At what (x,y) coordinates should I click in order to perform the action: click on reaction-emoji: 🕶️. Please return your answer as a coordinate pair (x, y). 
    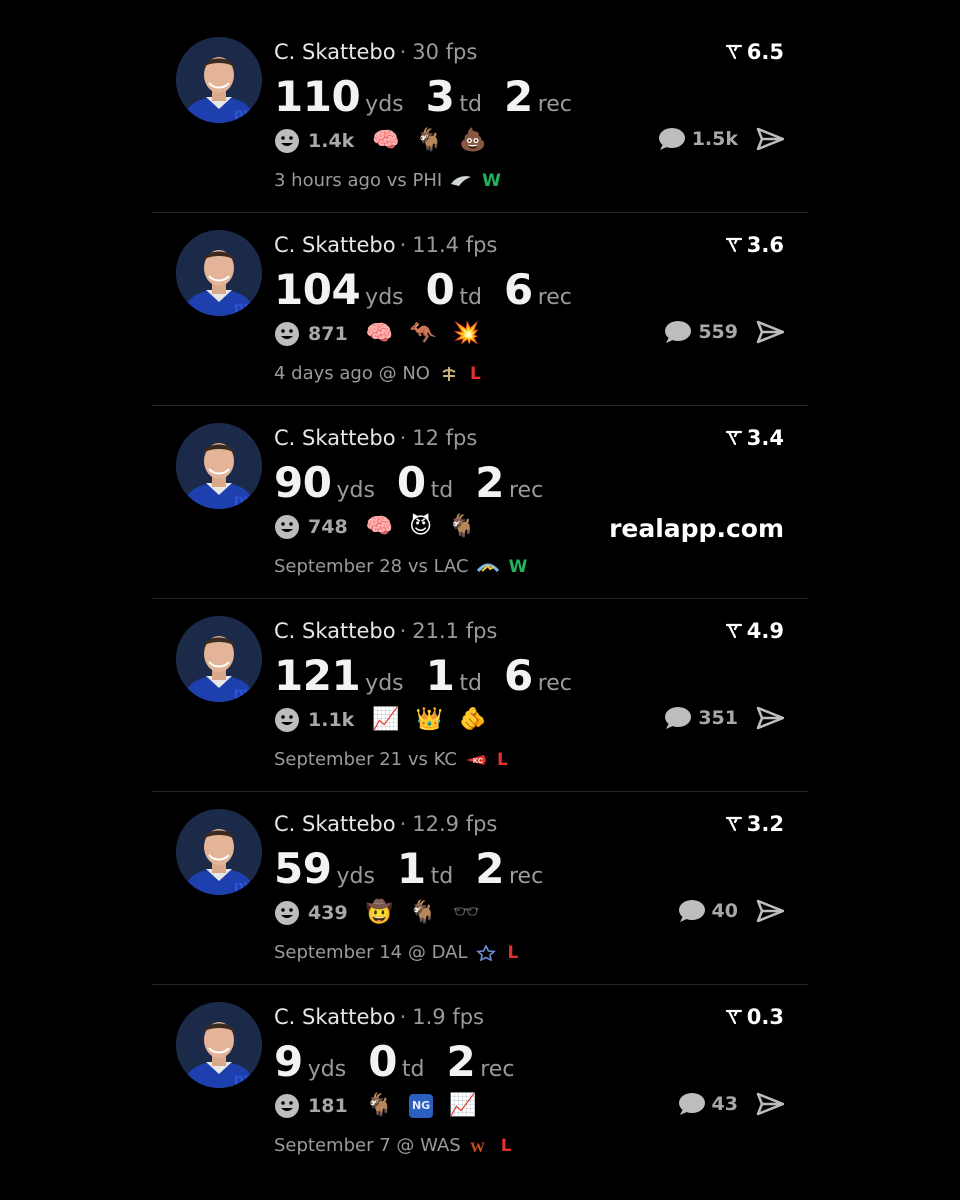
    Looking at the image, I should click on (465, 913).